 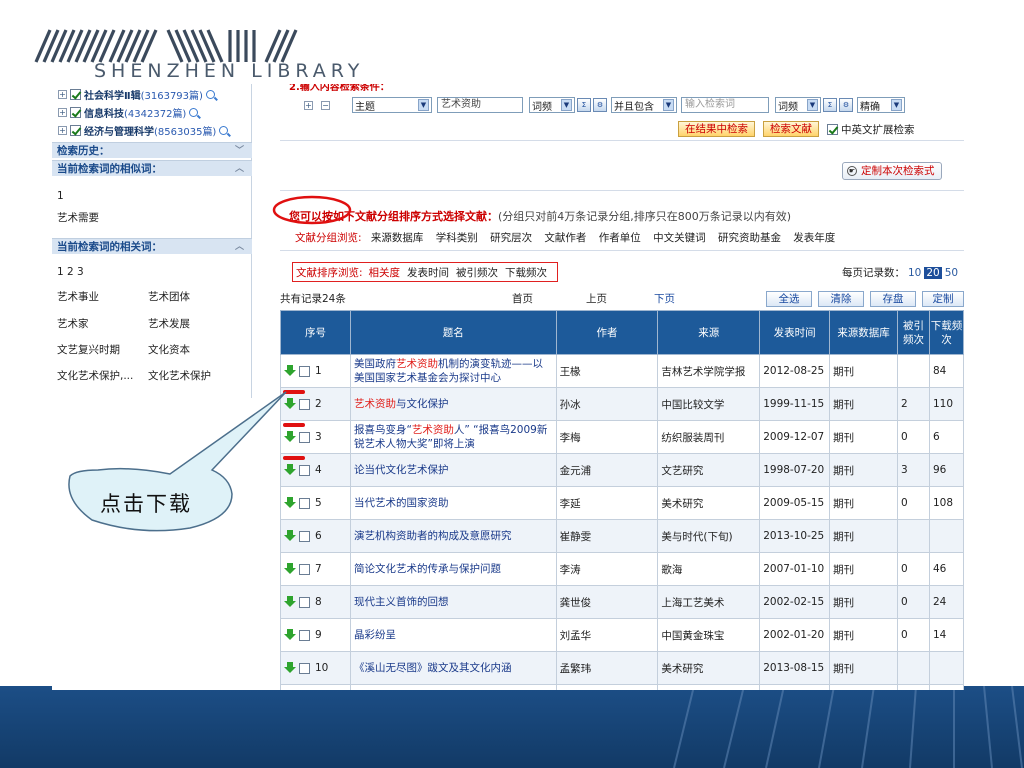 What do you see at coordinates (169, 349) in the screenshot?
I see `related-word-link: 文化资本` at bounding box center [169, 349].